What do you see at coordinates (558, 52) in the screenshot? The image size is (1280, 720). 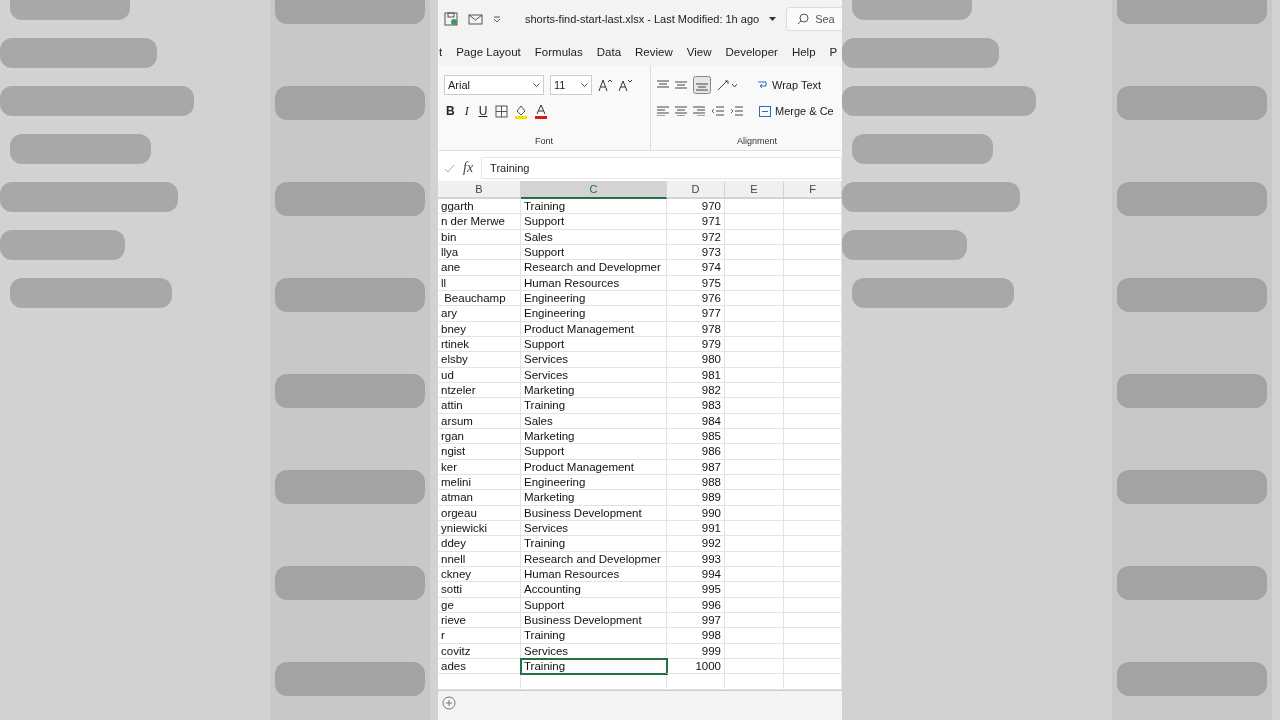 I see `ribbon-tab: Formulas` at bounding box center [558, 52].